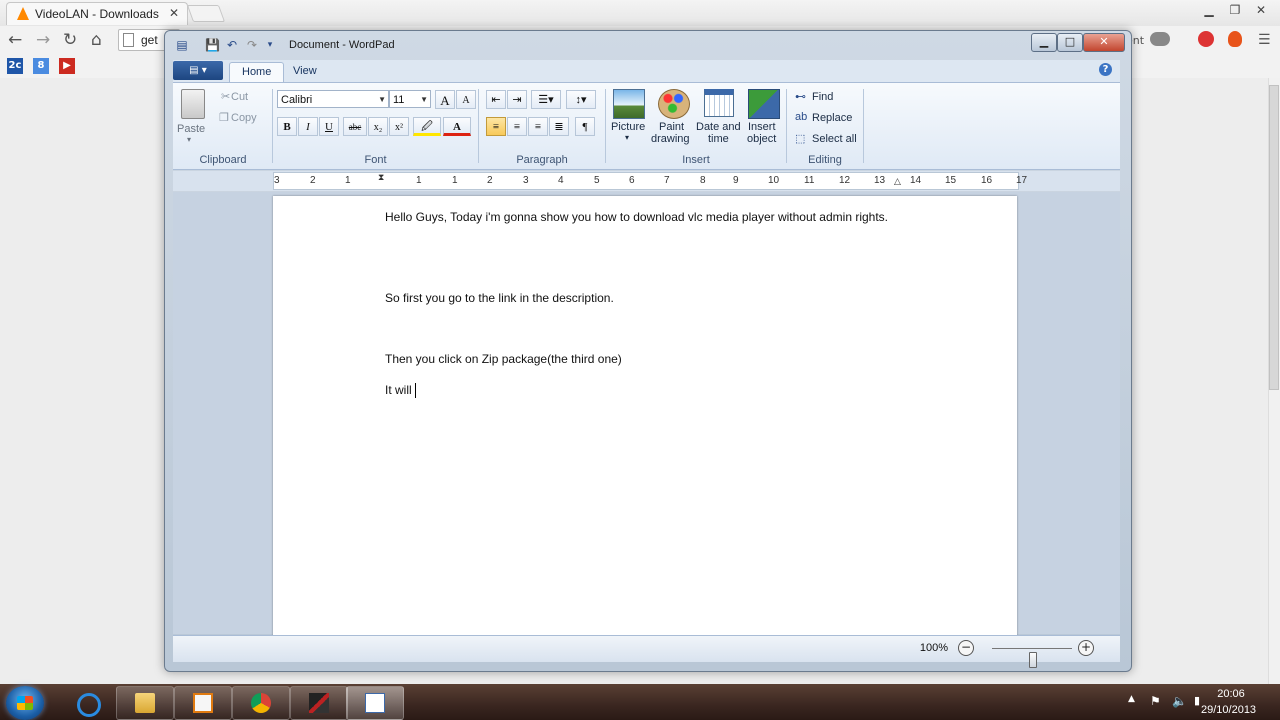  What do you see at coordinates (41, 66) in the screenshot?
I see `bookmark-google: 8` at bounding box center [41, 66].